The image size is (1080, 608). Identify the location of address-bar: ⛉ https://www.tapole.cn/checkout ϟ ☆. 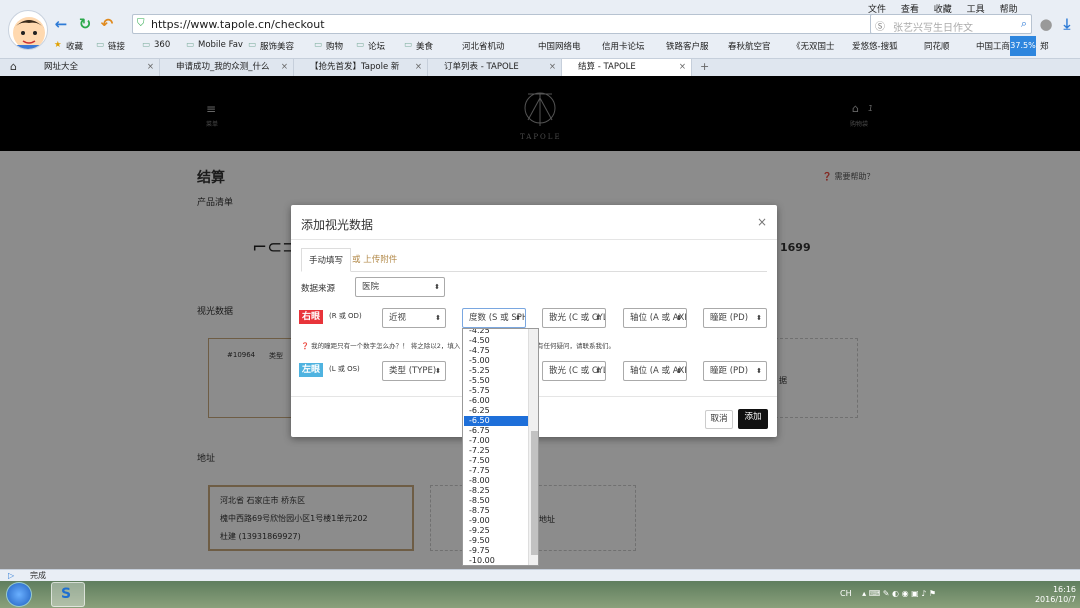
(523, 24).